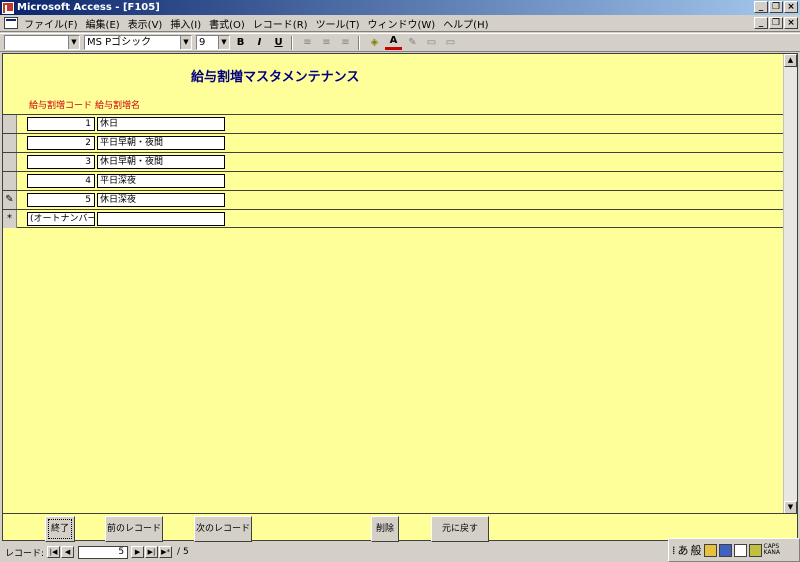 This screenshot has height=562, width=800. I want to click on table-row: 4 平日深夜, so click(394, 180).